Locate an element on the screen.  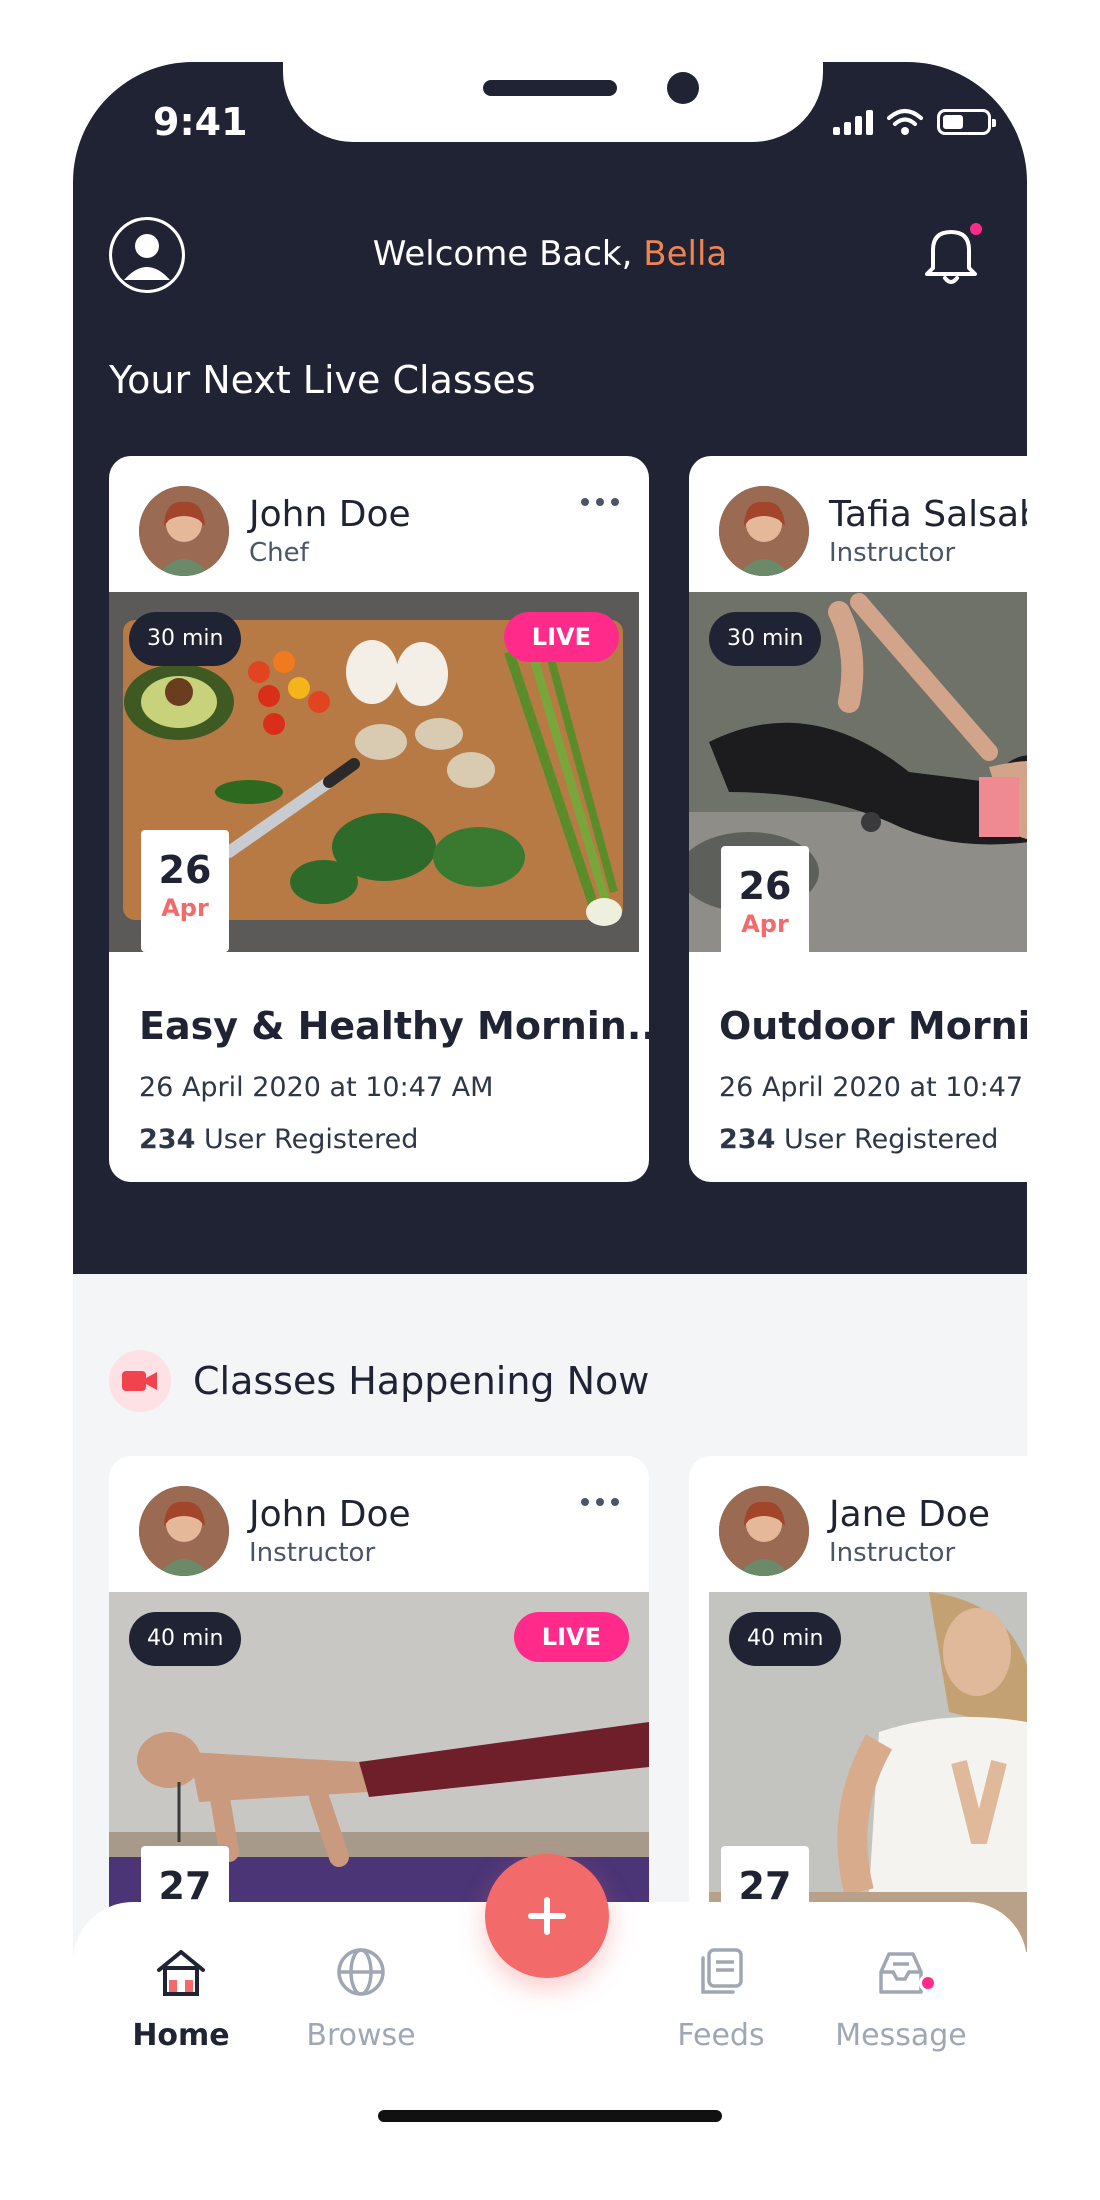
video-camera-icon is located at coordinates (140, 1381).